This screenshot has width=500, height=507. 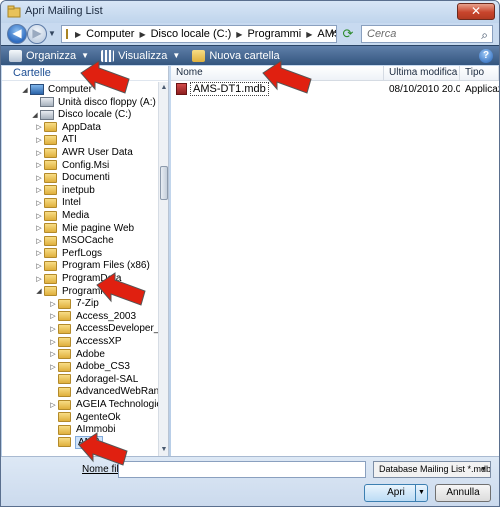 I want to click on help-icon: ?, so click(x=486, y=56).